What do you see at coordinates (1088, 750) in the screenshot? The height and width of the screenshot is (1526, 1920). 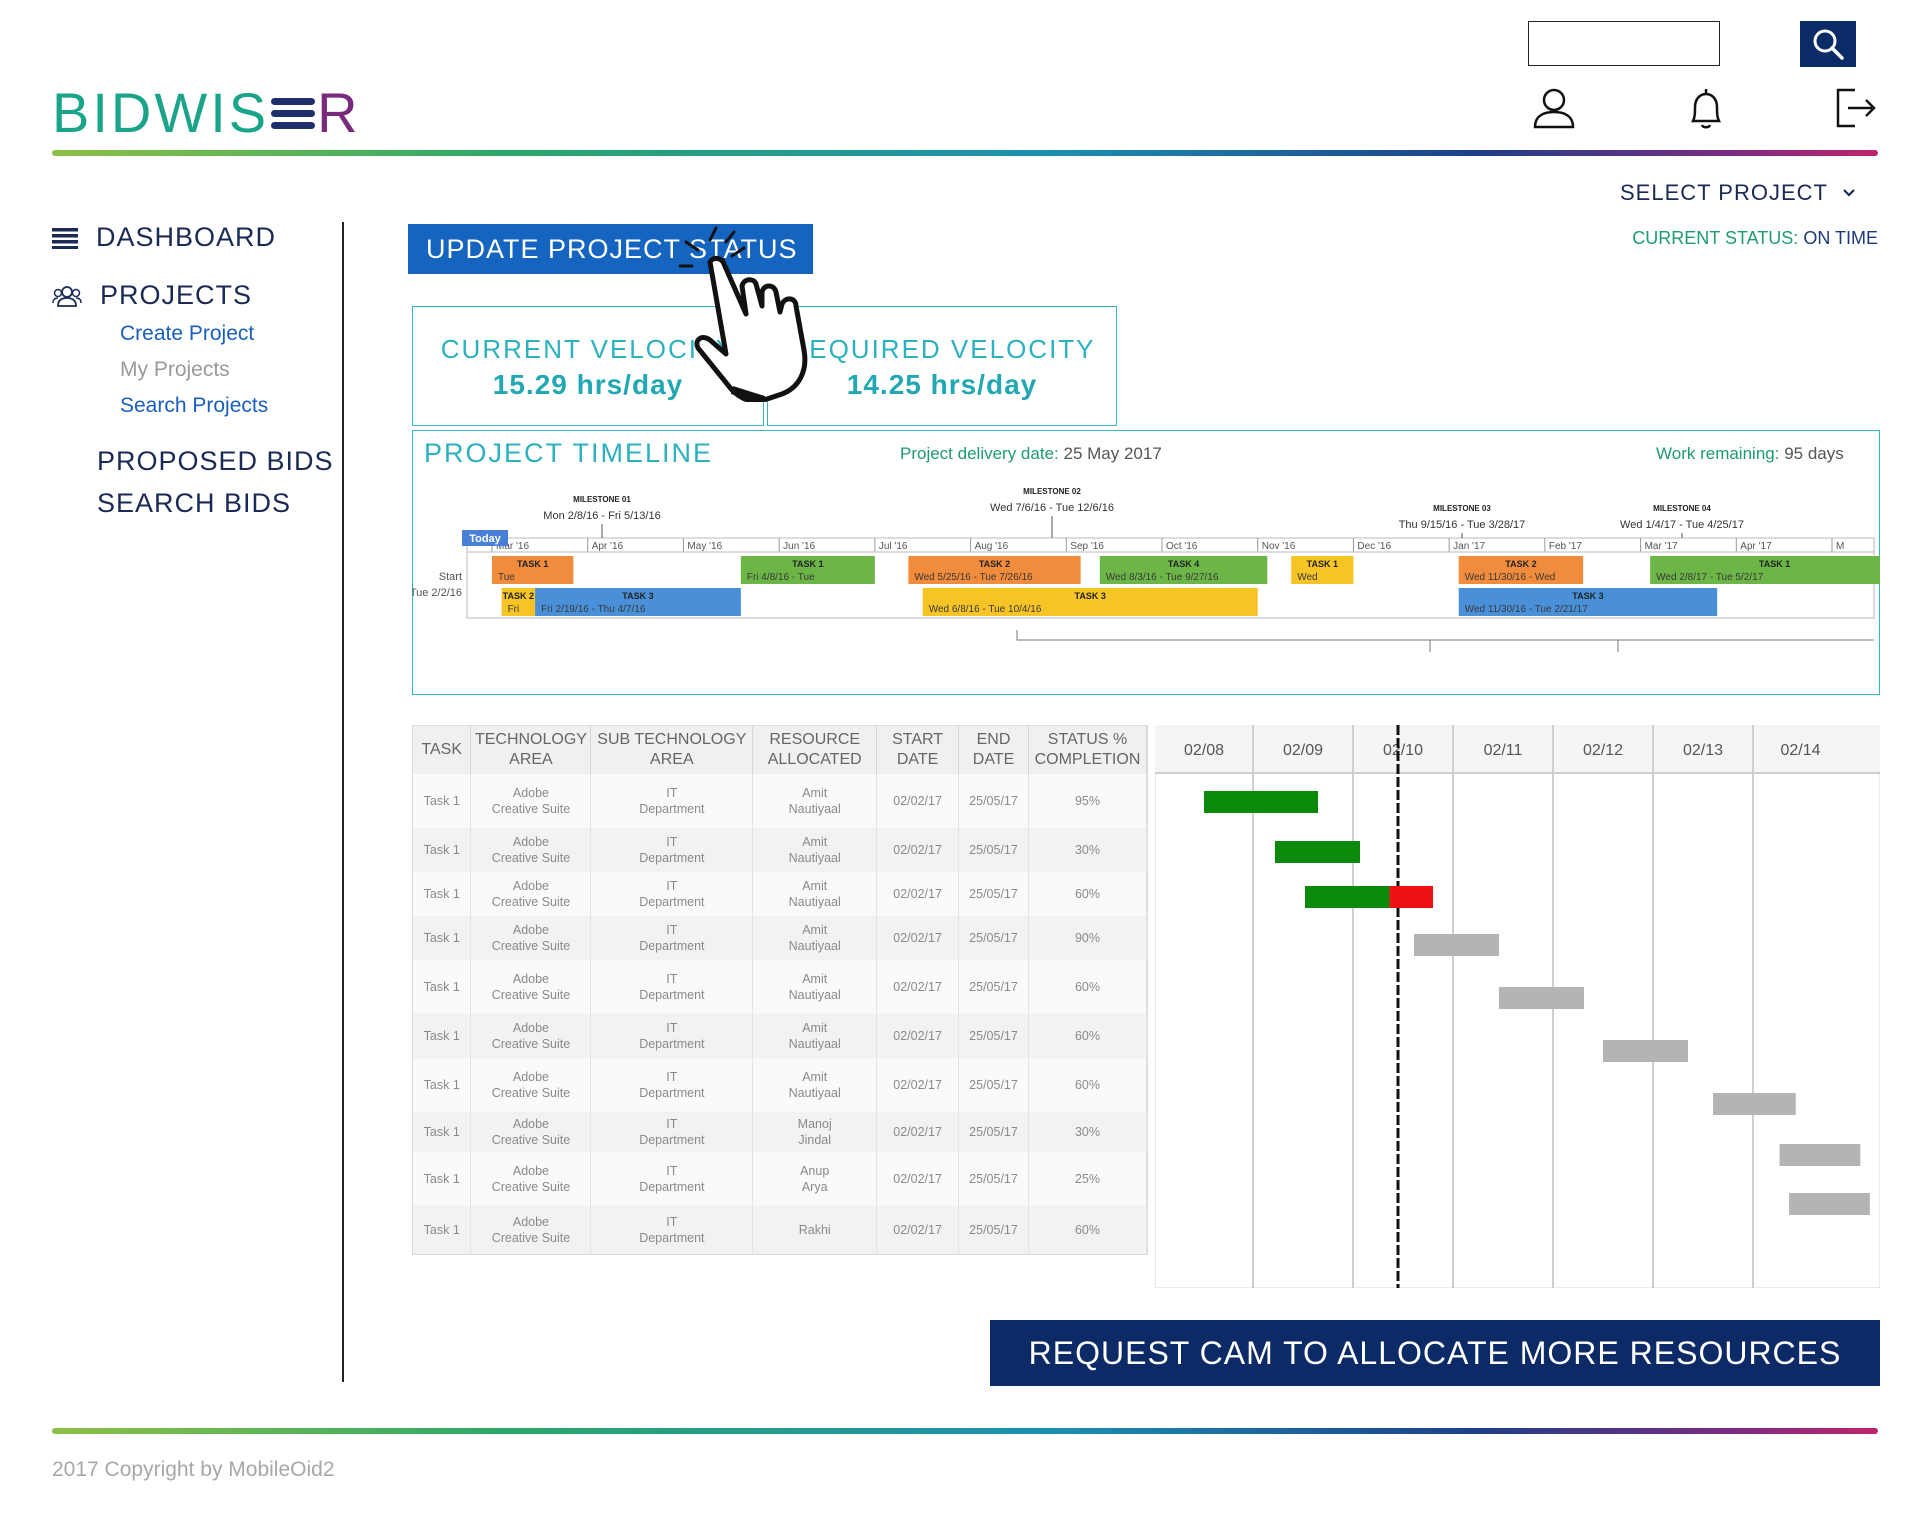 I see `column-header: STATUS % COMPLETION` at bounding box center [1088, 750].